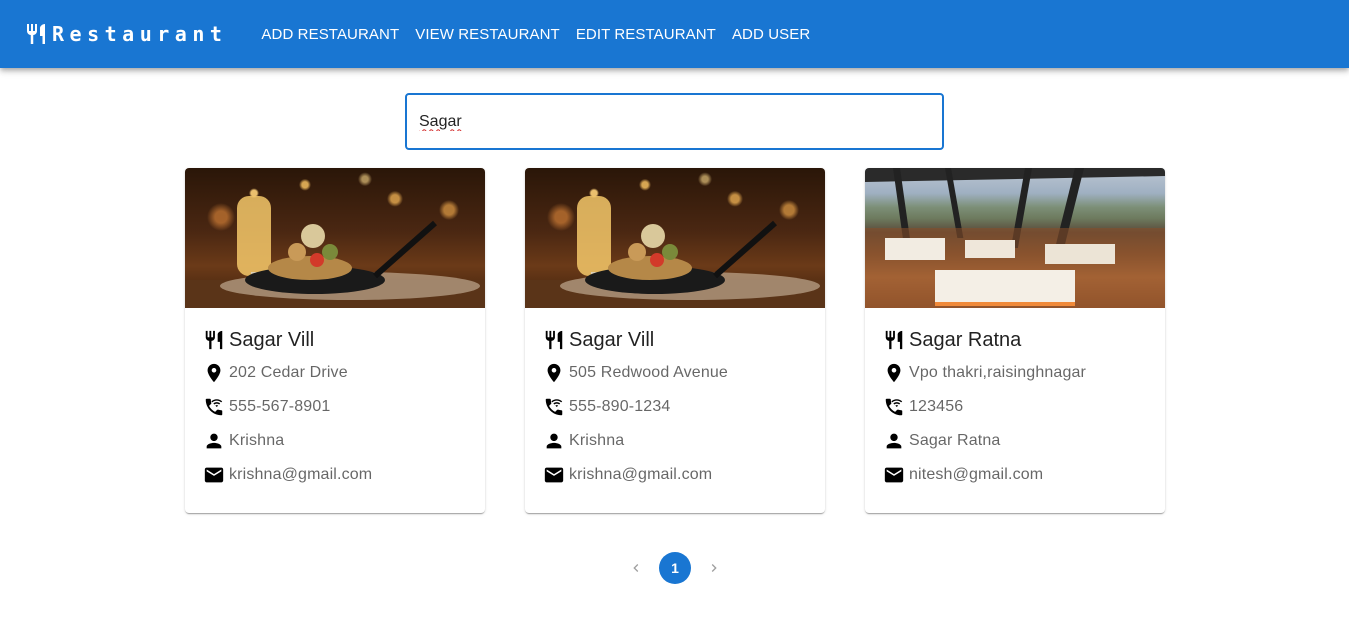 Image resolution: width=1349 pixels, height=617 pixels. Describe the element at coordinates (288, 372) in the screenshot. I see `restaurant-address: 202 Cedar Drive` at that location.